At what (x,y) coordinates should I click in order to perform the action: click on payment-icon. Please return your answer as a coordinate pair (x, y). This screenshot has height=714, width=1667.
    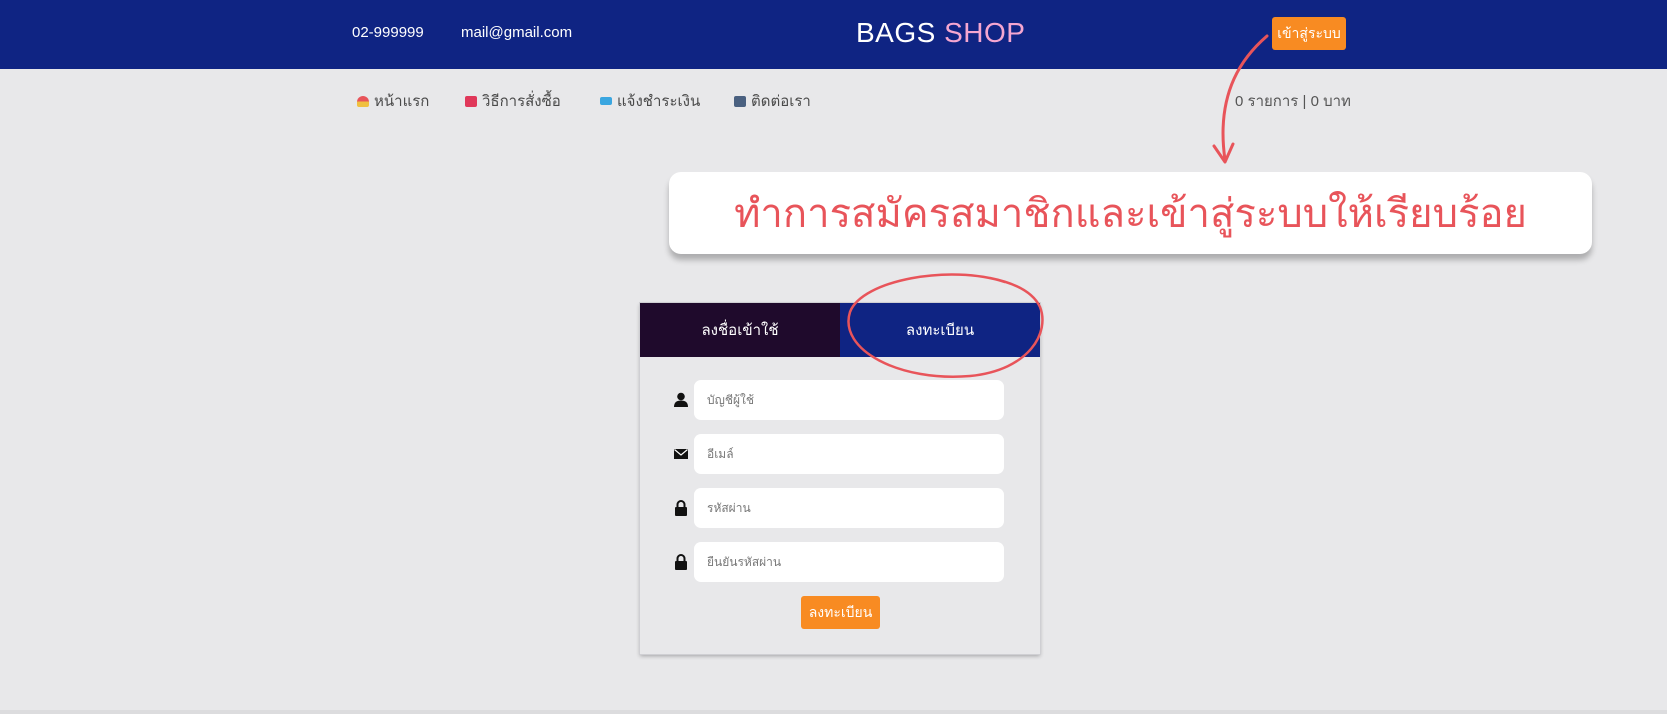
    Looking at the image, I should click on (606, 101).